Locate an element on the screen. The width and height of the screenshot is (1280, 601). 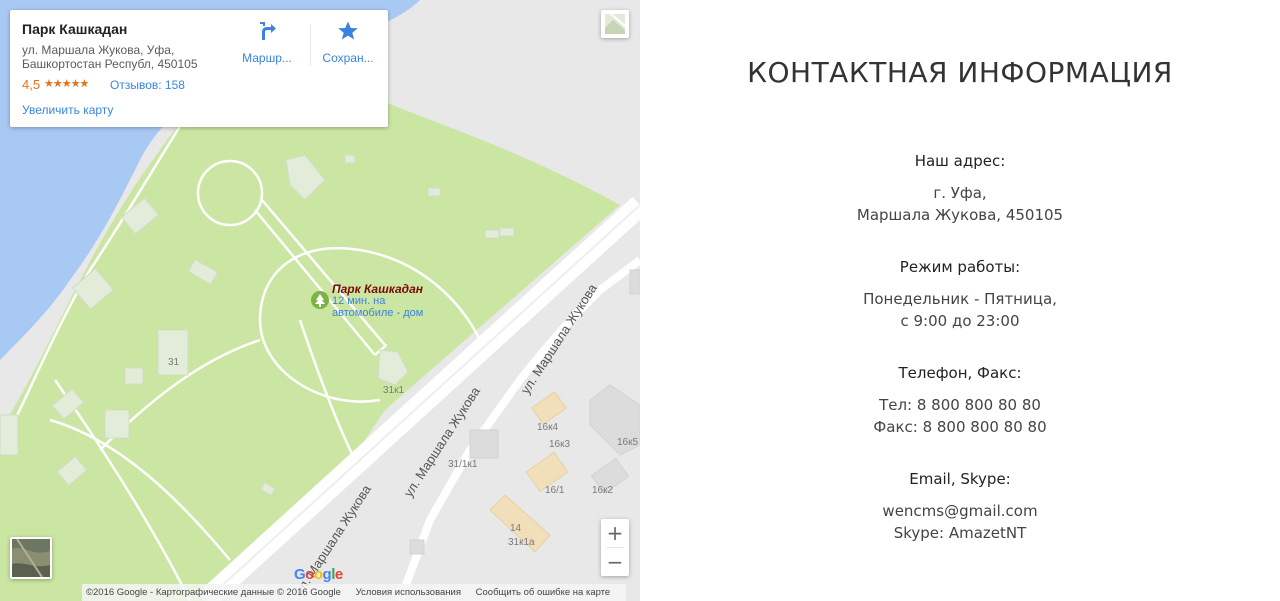
terms-link: Условия использования is located at coordinates (408, 592).